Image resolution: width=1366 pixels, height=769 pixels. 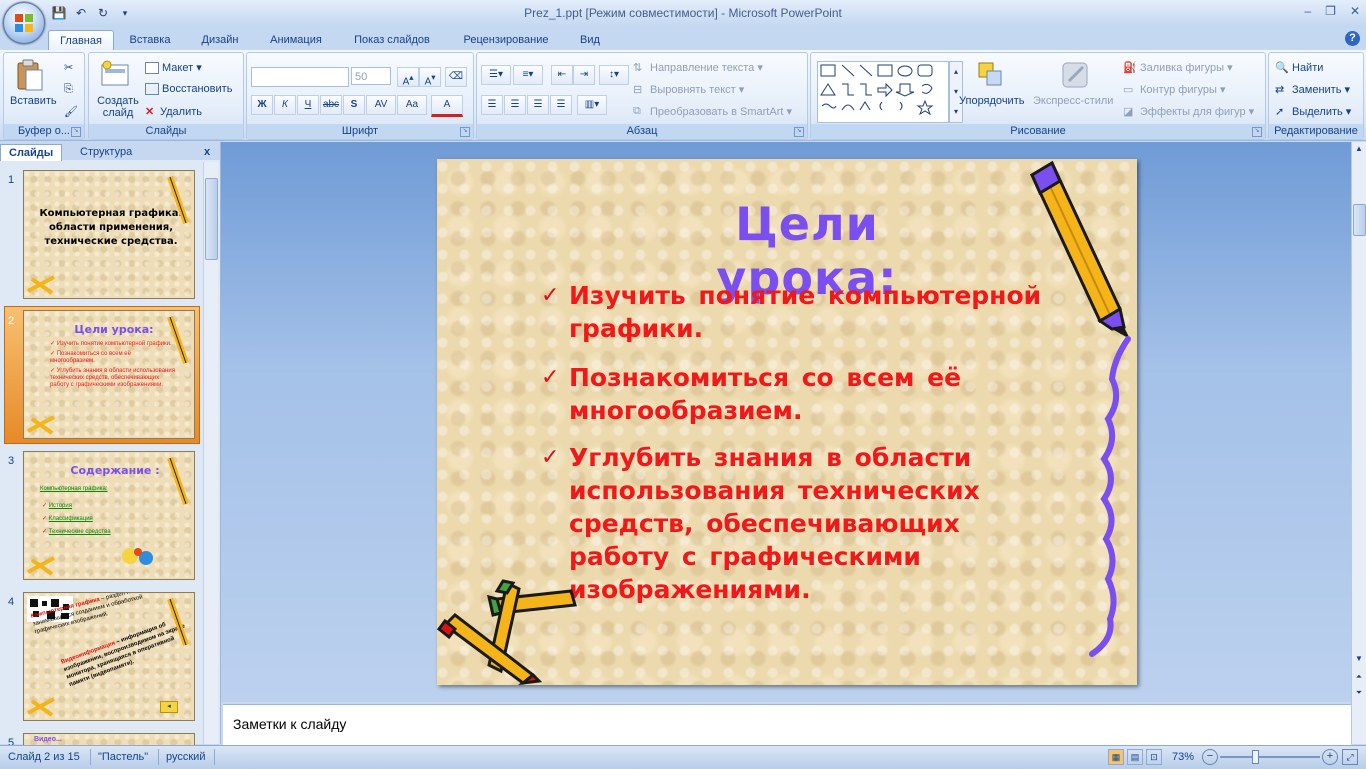 What do you see at coordinates (614, 75) in the screenshot?
I see `line-spacing-icon: ↕▾` at bounding box center [614, 75].